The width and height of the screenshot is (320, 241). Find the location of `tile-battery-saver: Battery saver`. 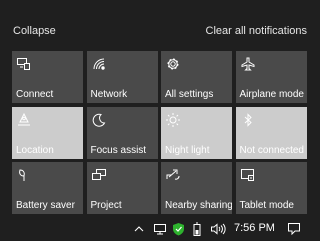

tile-battery-saver: Battery saver is located at coordinates (47, 188).